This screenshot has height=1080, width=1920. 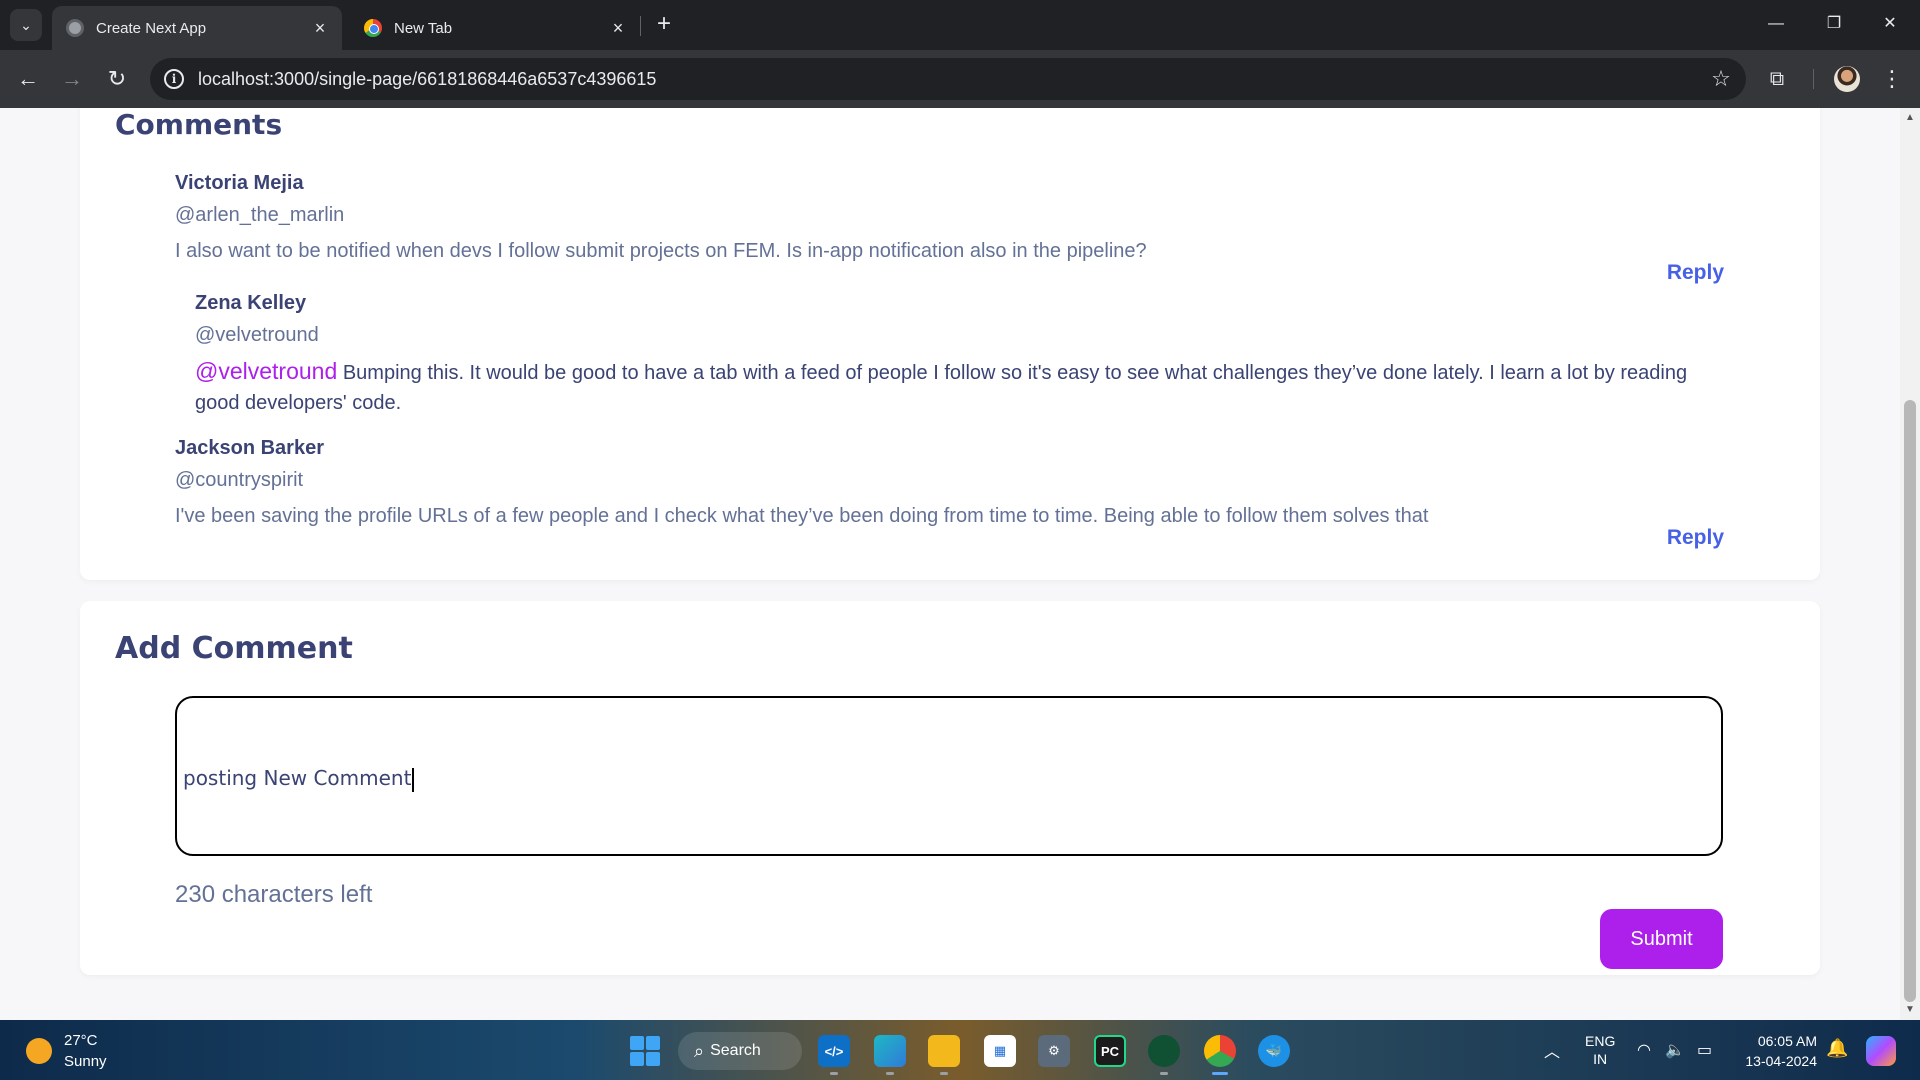 What do you see at coordinates (251, 303) in the screenshot?
I see `comment-author-name: Zena Kelley` at bounding box center [251, 303].